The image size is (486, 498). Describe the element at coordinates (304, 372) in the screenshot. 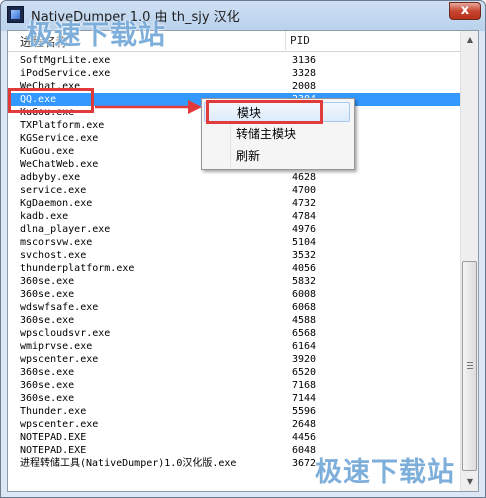

I see `process-pid: 6520` at that location.